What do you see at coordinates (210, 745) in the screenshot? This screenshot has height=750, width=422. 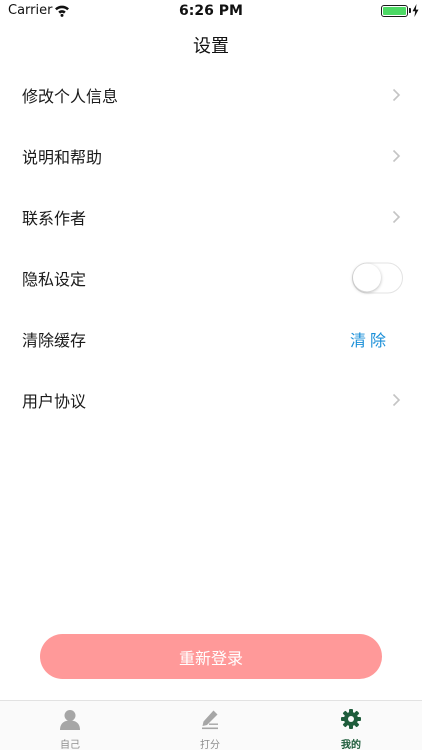 I see `tab-score-label: 打分` at bounding box center [210, 745].